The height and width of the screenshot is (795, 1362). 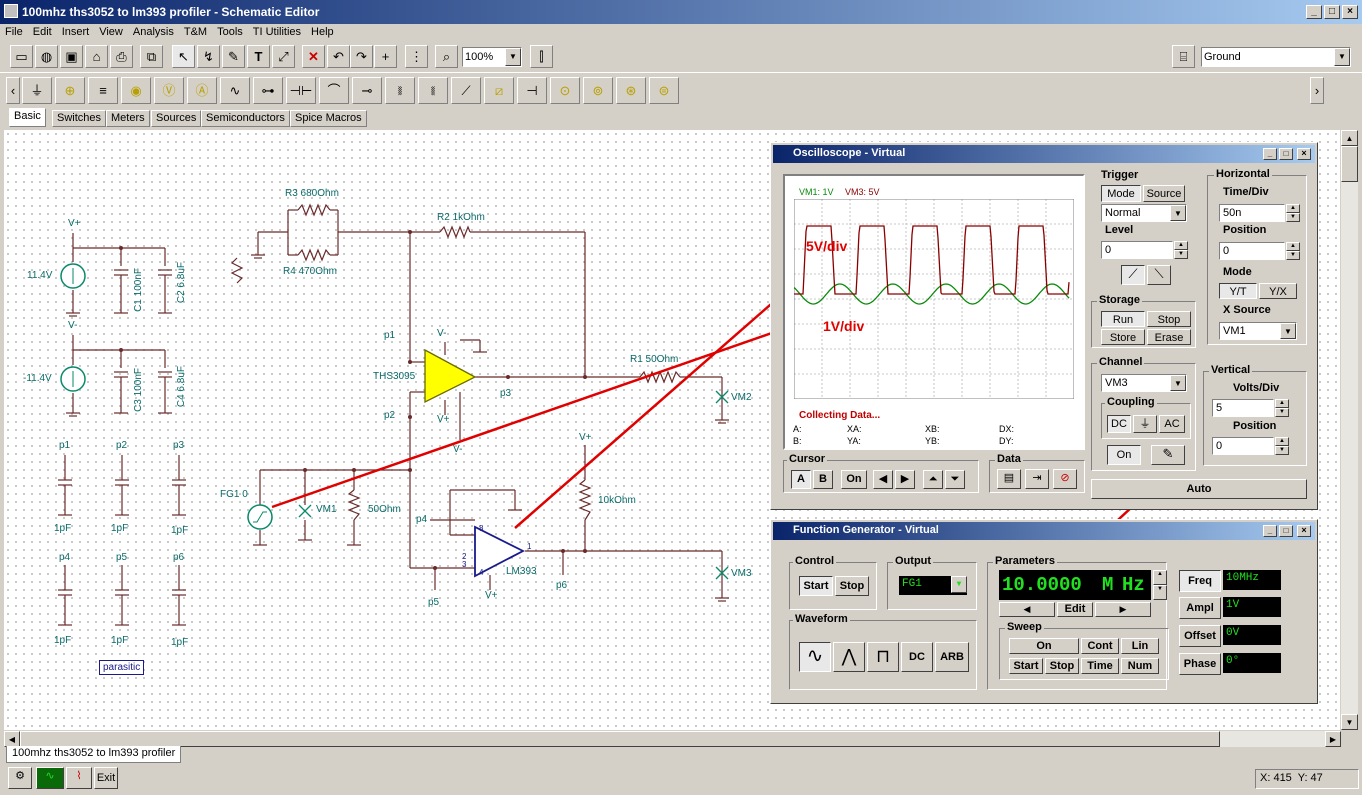 I want to click on sine-wave-icon: ∿, so click(x=815, y=657).